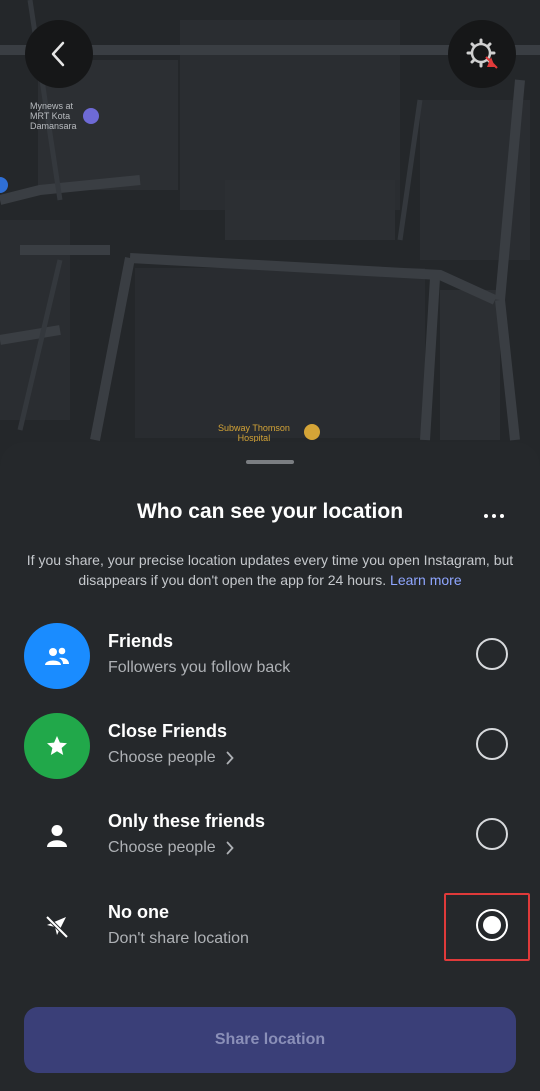 The width and height of the screenshot is (540, 1091). Describe the element at coordinates (270, 511) in the screenshot. I see `sheet-title: Who can see your location` at that location.